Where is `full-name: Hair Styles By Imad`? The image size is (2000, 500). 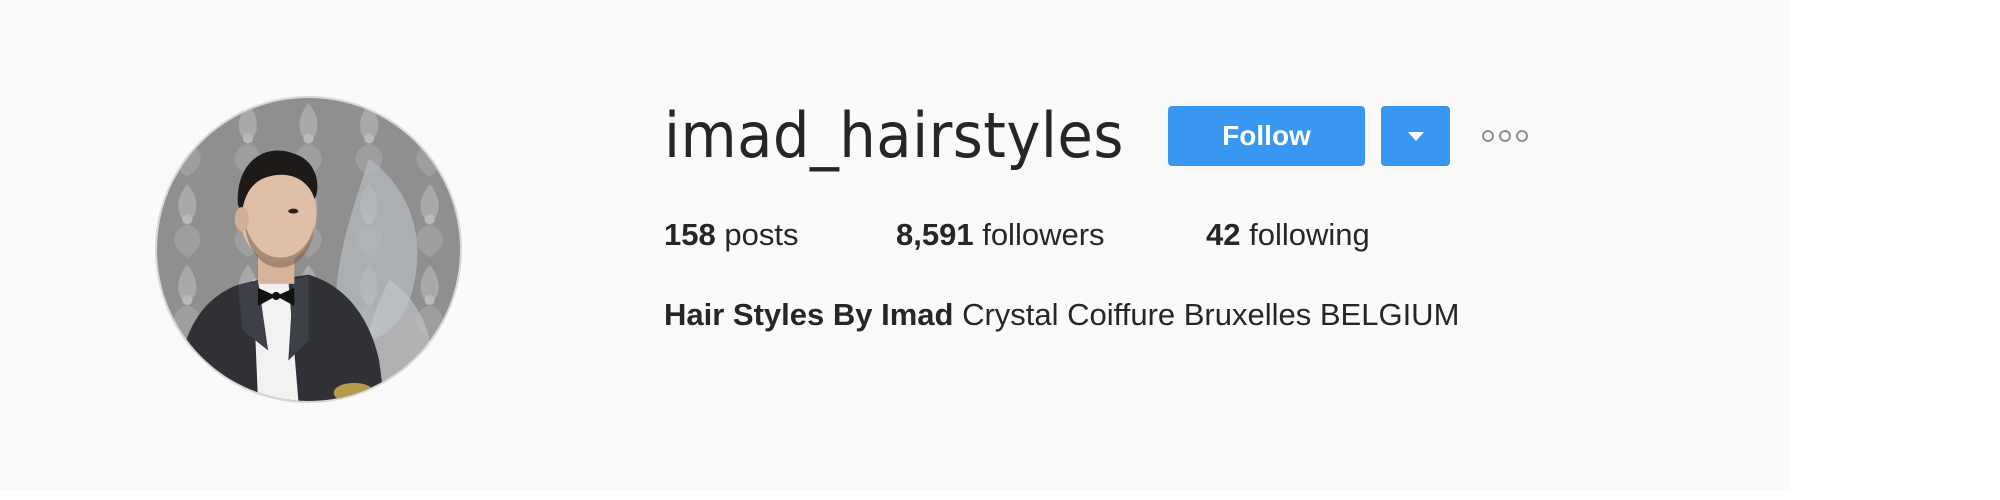 full-name: Hair Styles By Imad is located at coordinates (809, 314).